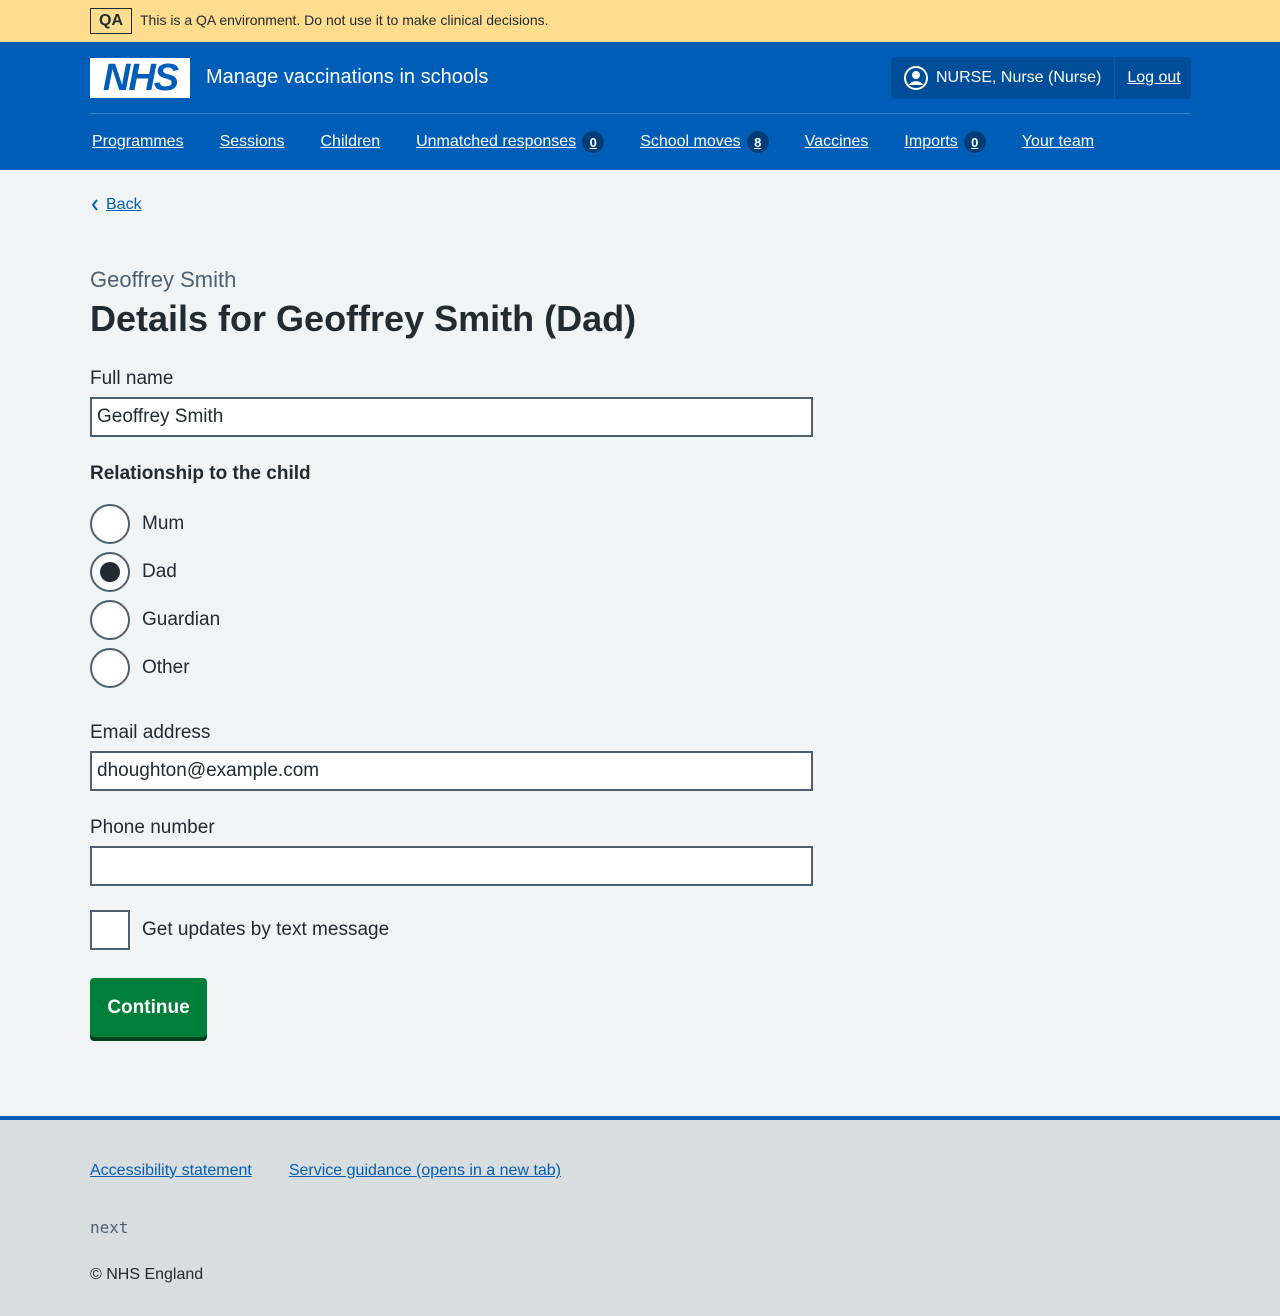 Image resolution: width=1280 pixels, height=1316 pixels. What do you see at coordinates (110, 524) in the screenshot?
I see `radio-mum-input` at bounding box center [110, 524].